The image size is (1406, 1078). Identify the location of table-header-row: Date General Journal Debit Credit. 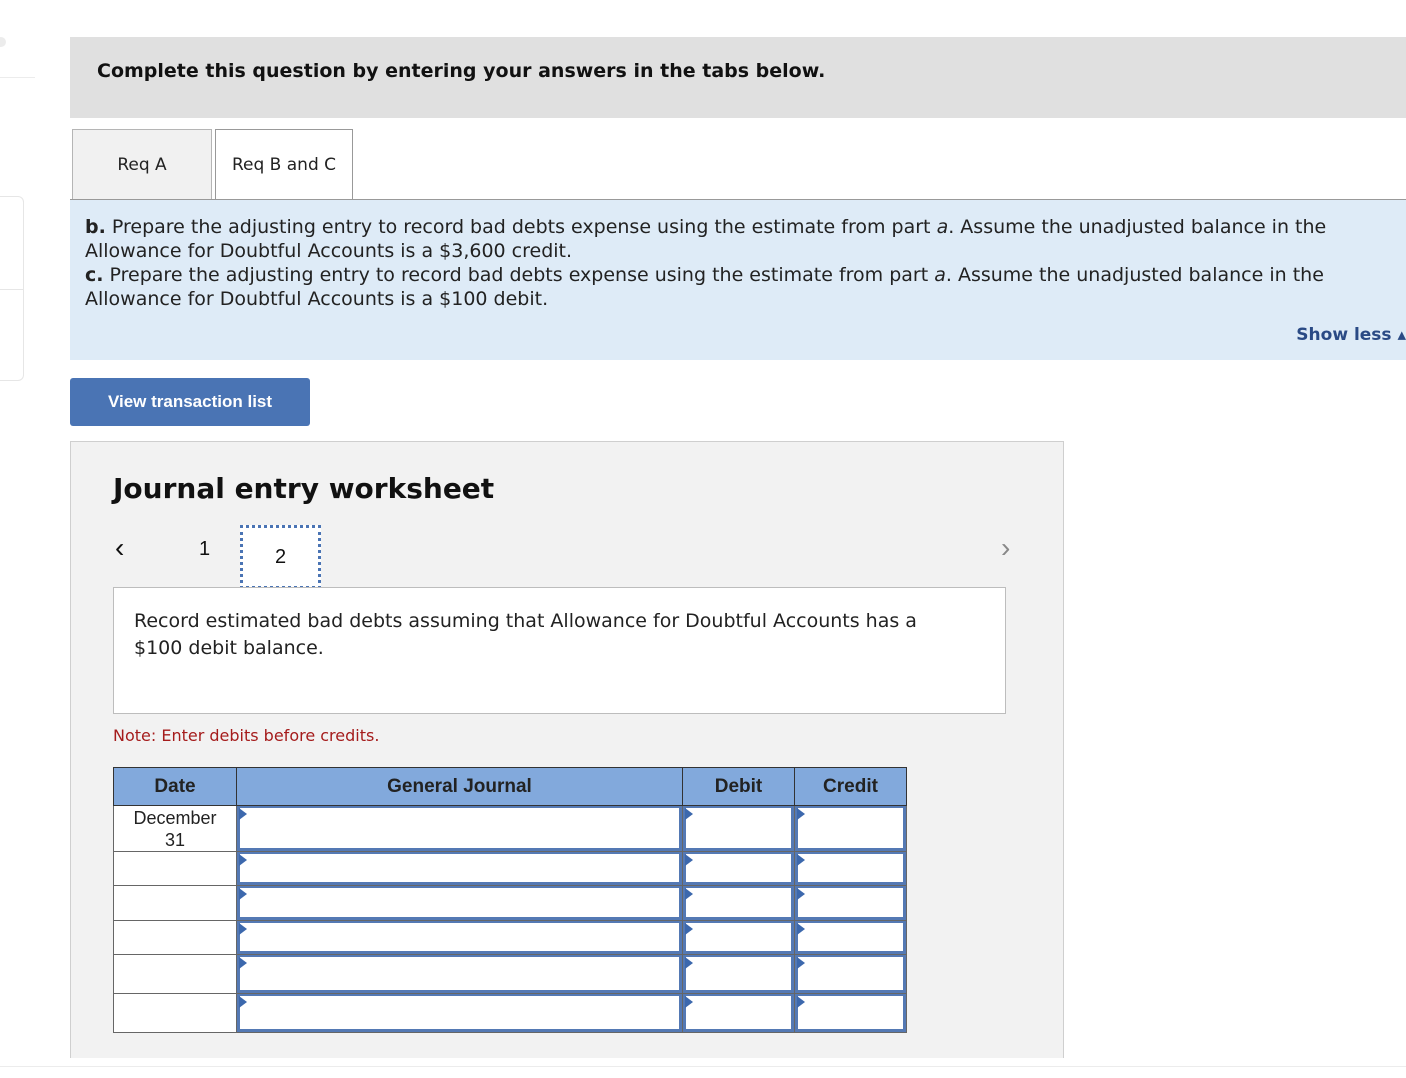
(510, 786).